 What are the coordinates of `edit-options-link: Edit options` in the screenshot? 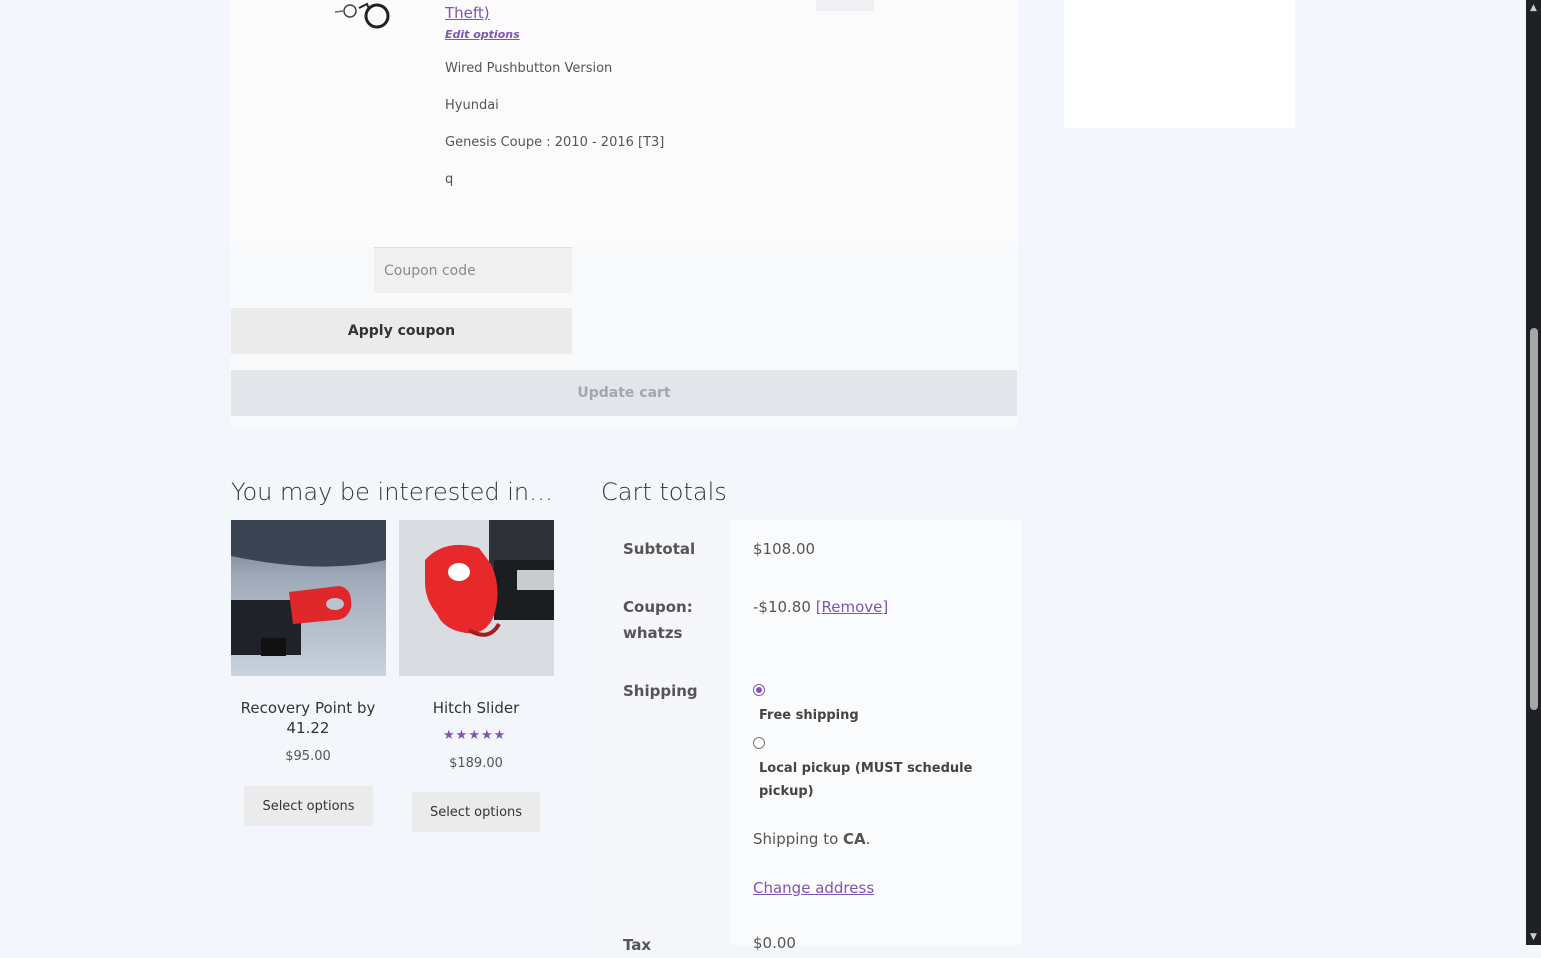 It's located at (482, 34).